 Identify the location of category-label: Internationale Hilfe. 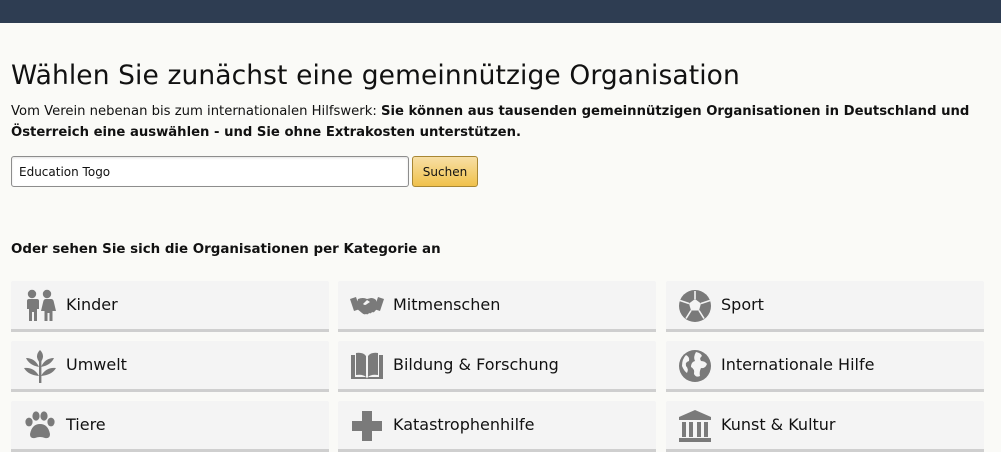
(798, 364).